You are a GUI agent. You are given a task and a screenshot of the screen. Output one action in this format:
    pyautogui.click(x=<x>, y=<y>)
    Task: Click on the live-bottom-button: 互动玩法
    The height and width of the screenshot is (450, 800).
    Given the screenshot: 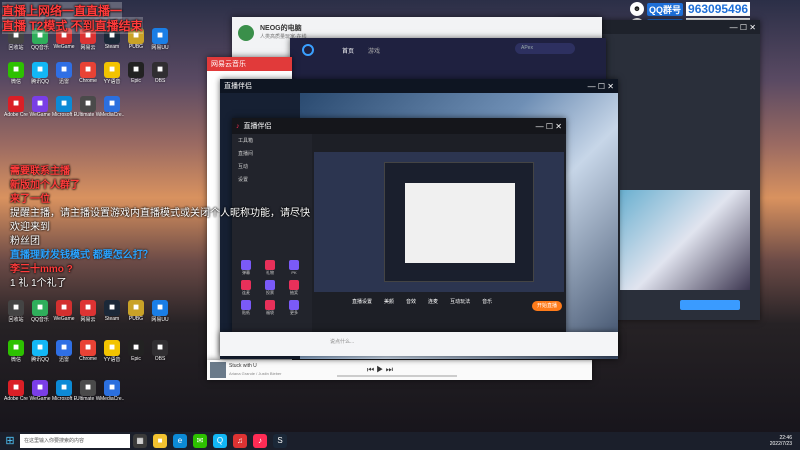 What is the action you would take?
    pyautogui.click(x=460, y=301)
    